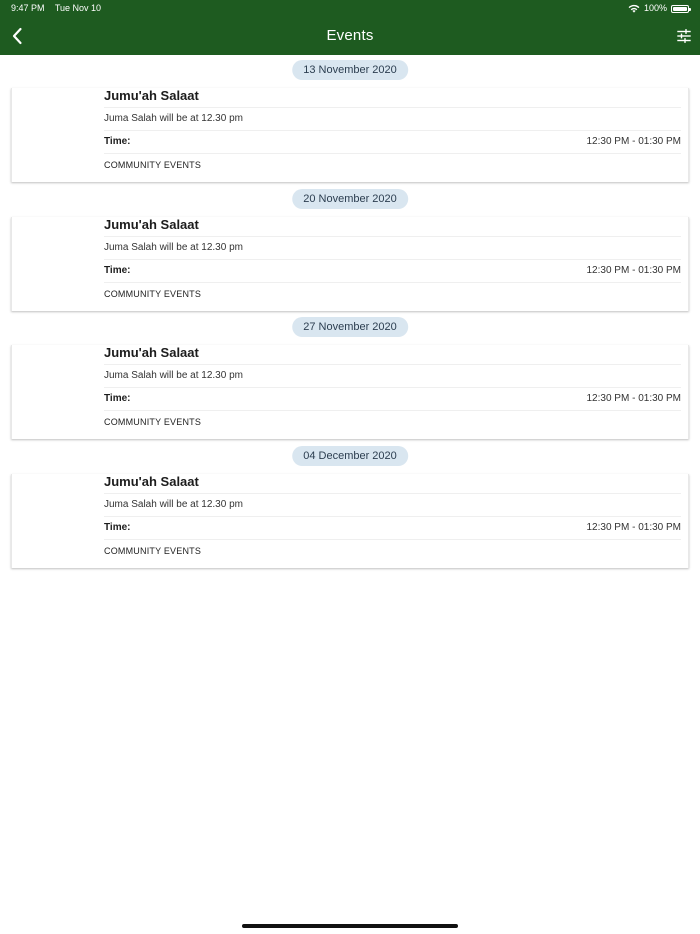  Describe the element at coordinates (350, 70) in the screenshot. I see `date-header: 13 November 2020` at that location.